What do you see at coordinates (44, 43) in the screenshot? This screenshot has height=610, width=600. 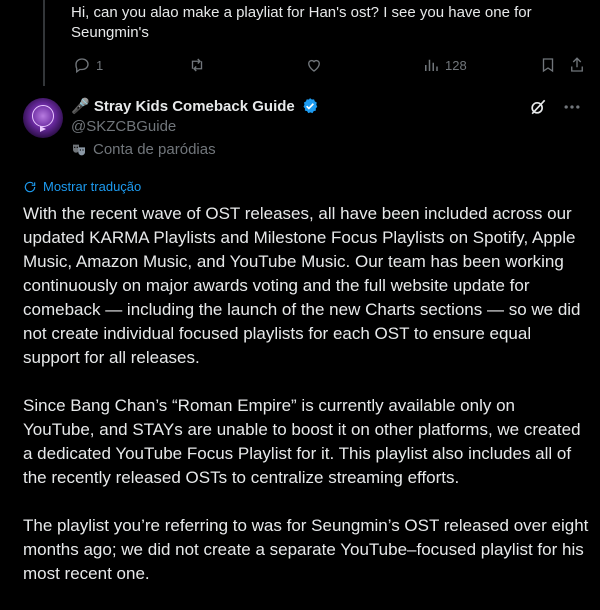 I see `thread-connector-line` at bounding box center [44, 43].